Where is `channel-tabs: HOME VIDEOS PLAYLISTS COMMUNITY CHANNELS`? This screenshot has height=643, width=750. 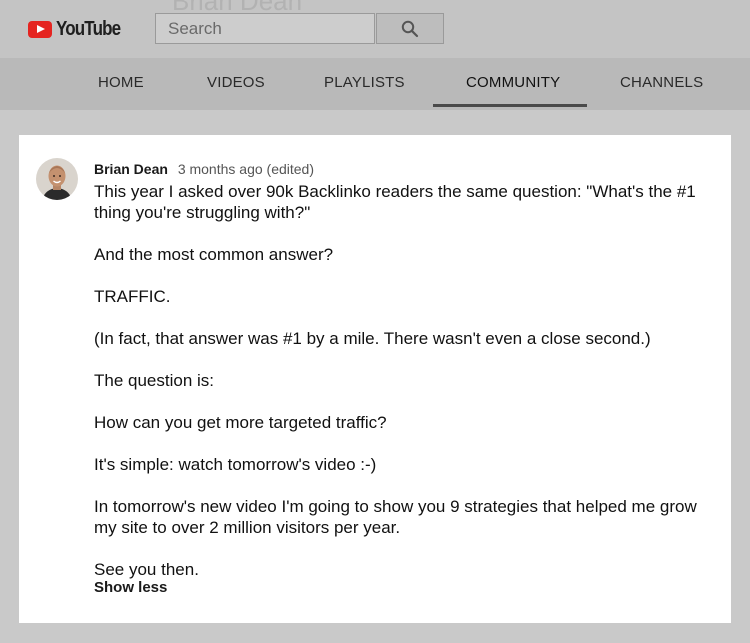
channel-tabs: HOME VIDEOS PLAYLISTS COMMUNITY CHANNELS is located at coordinates (375, 84).